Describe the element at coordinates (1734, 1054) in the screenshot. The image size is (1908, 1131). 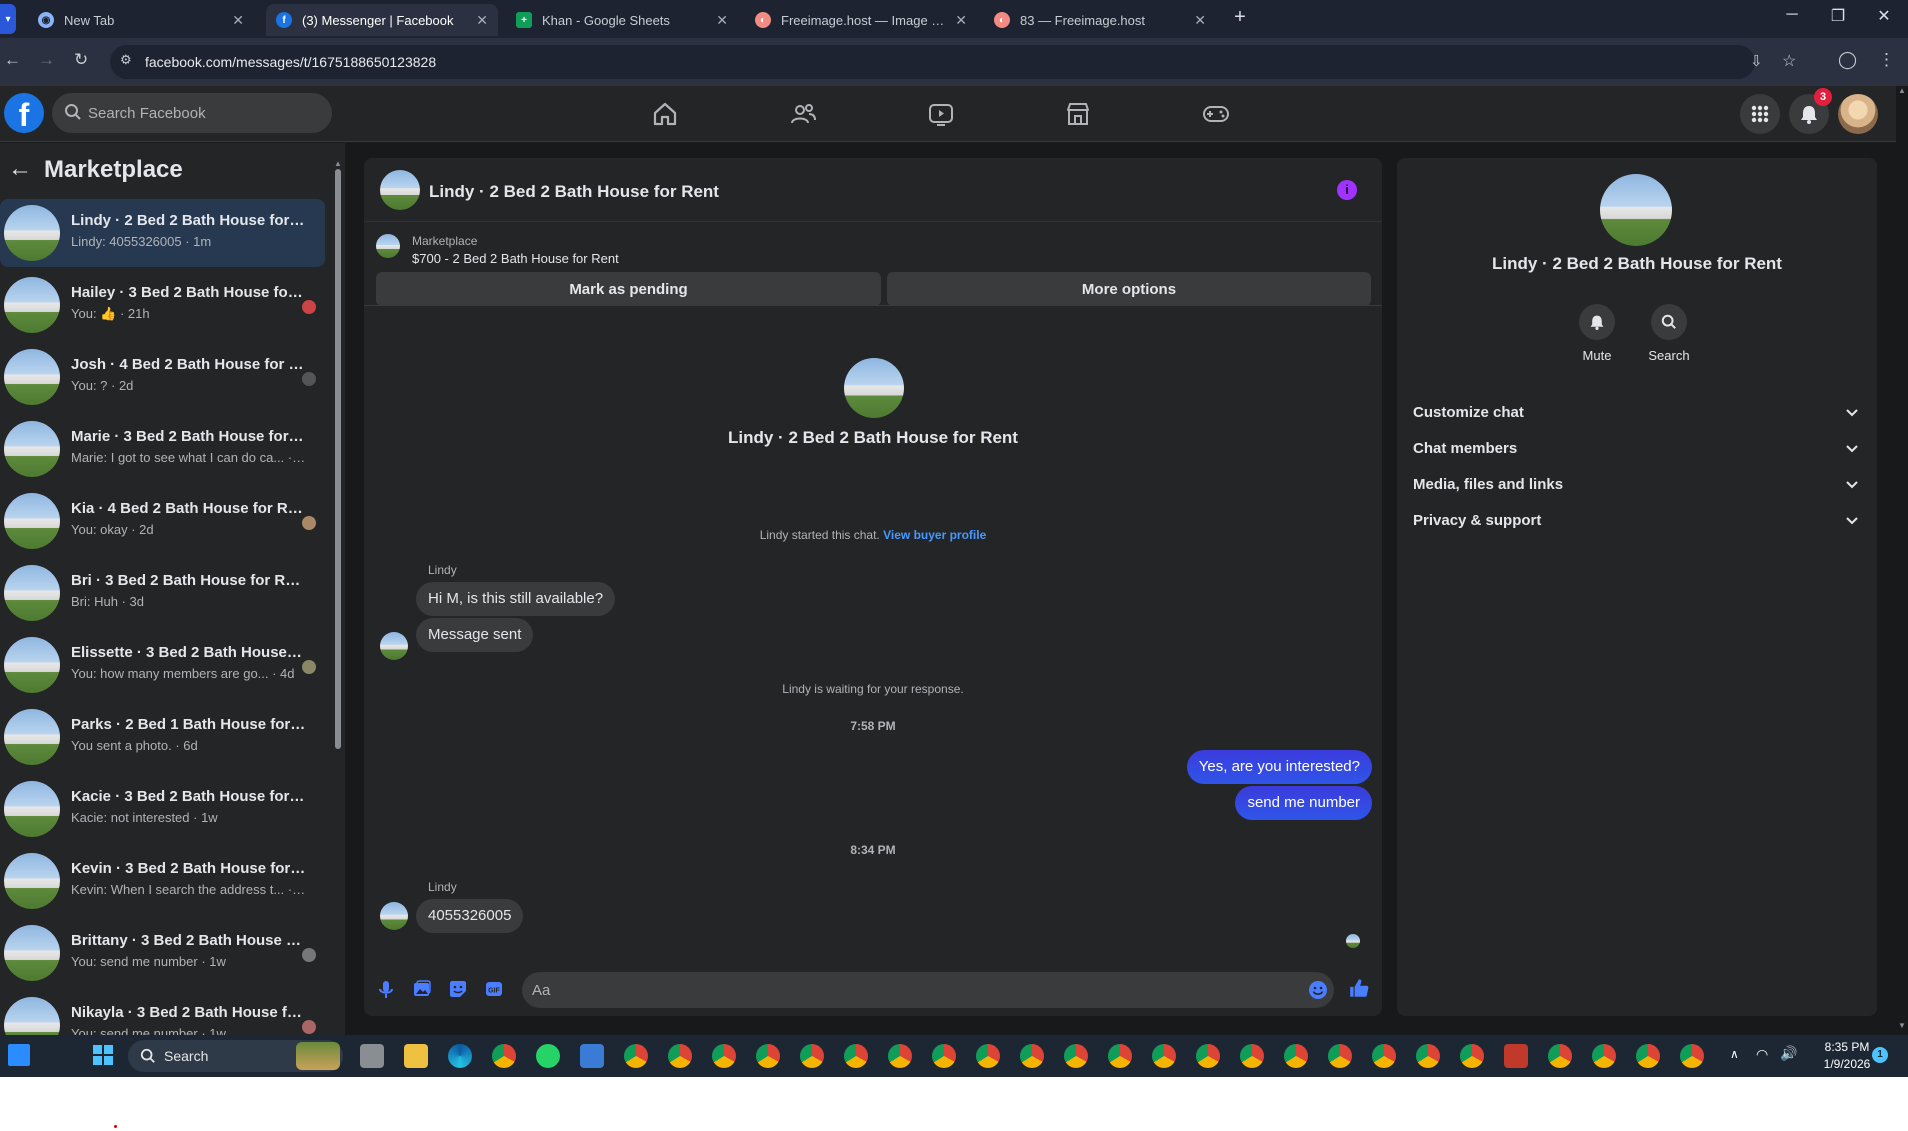
I see `chevron-up-icon: ∧` at that location.